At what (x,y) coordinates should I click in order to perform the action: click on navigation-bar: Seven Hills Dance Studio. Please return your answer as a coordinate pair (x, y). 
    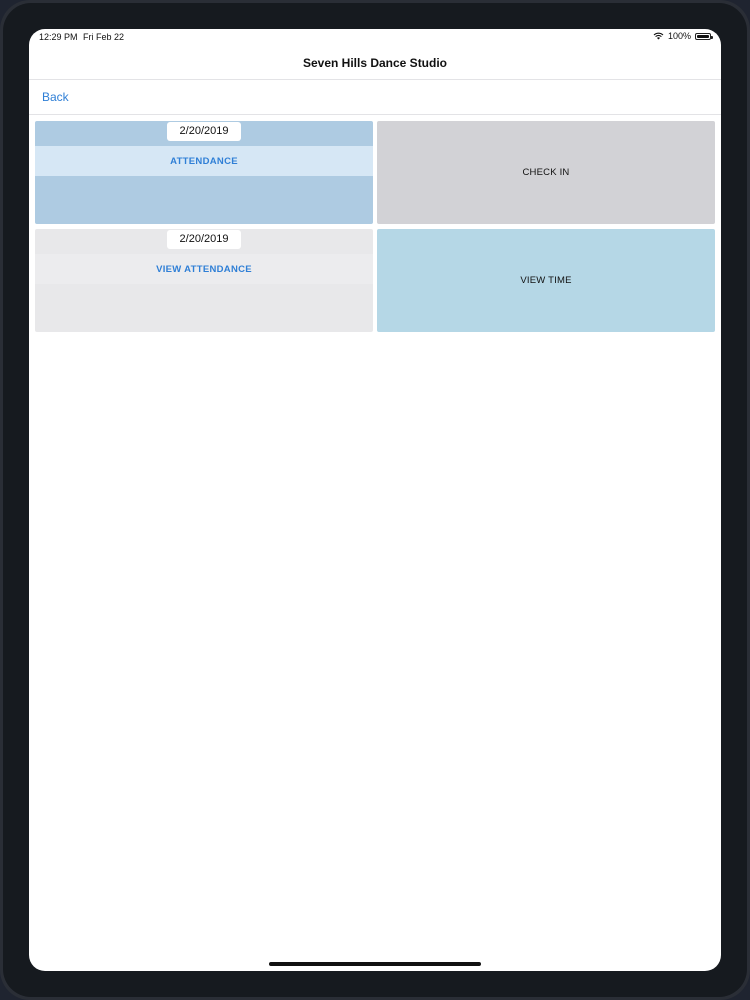
    Looking at the image, I should click on (375, 63).